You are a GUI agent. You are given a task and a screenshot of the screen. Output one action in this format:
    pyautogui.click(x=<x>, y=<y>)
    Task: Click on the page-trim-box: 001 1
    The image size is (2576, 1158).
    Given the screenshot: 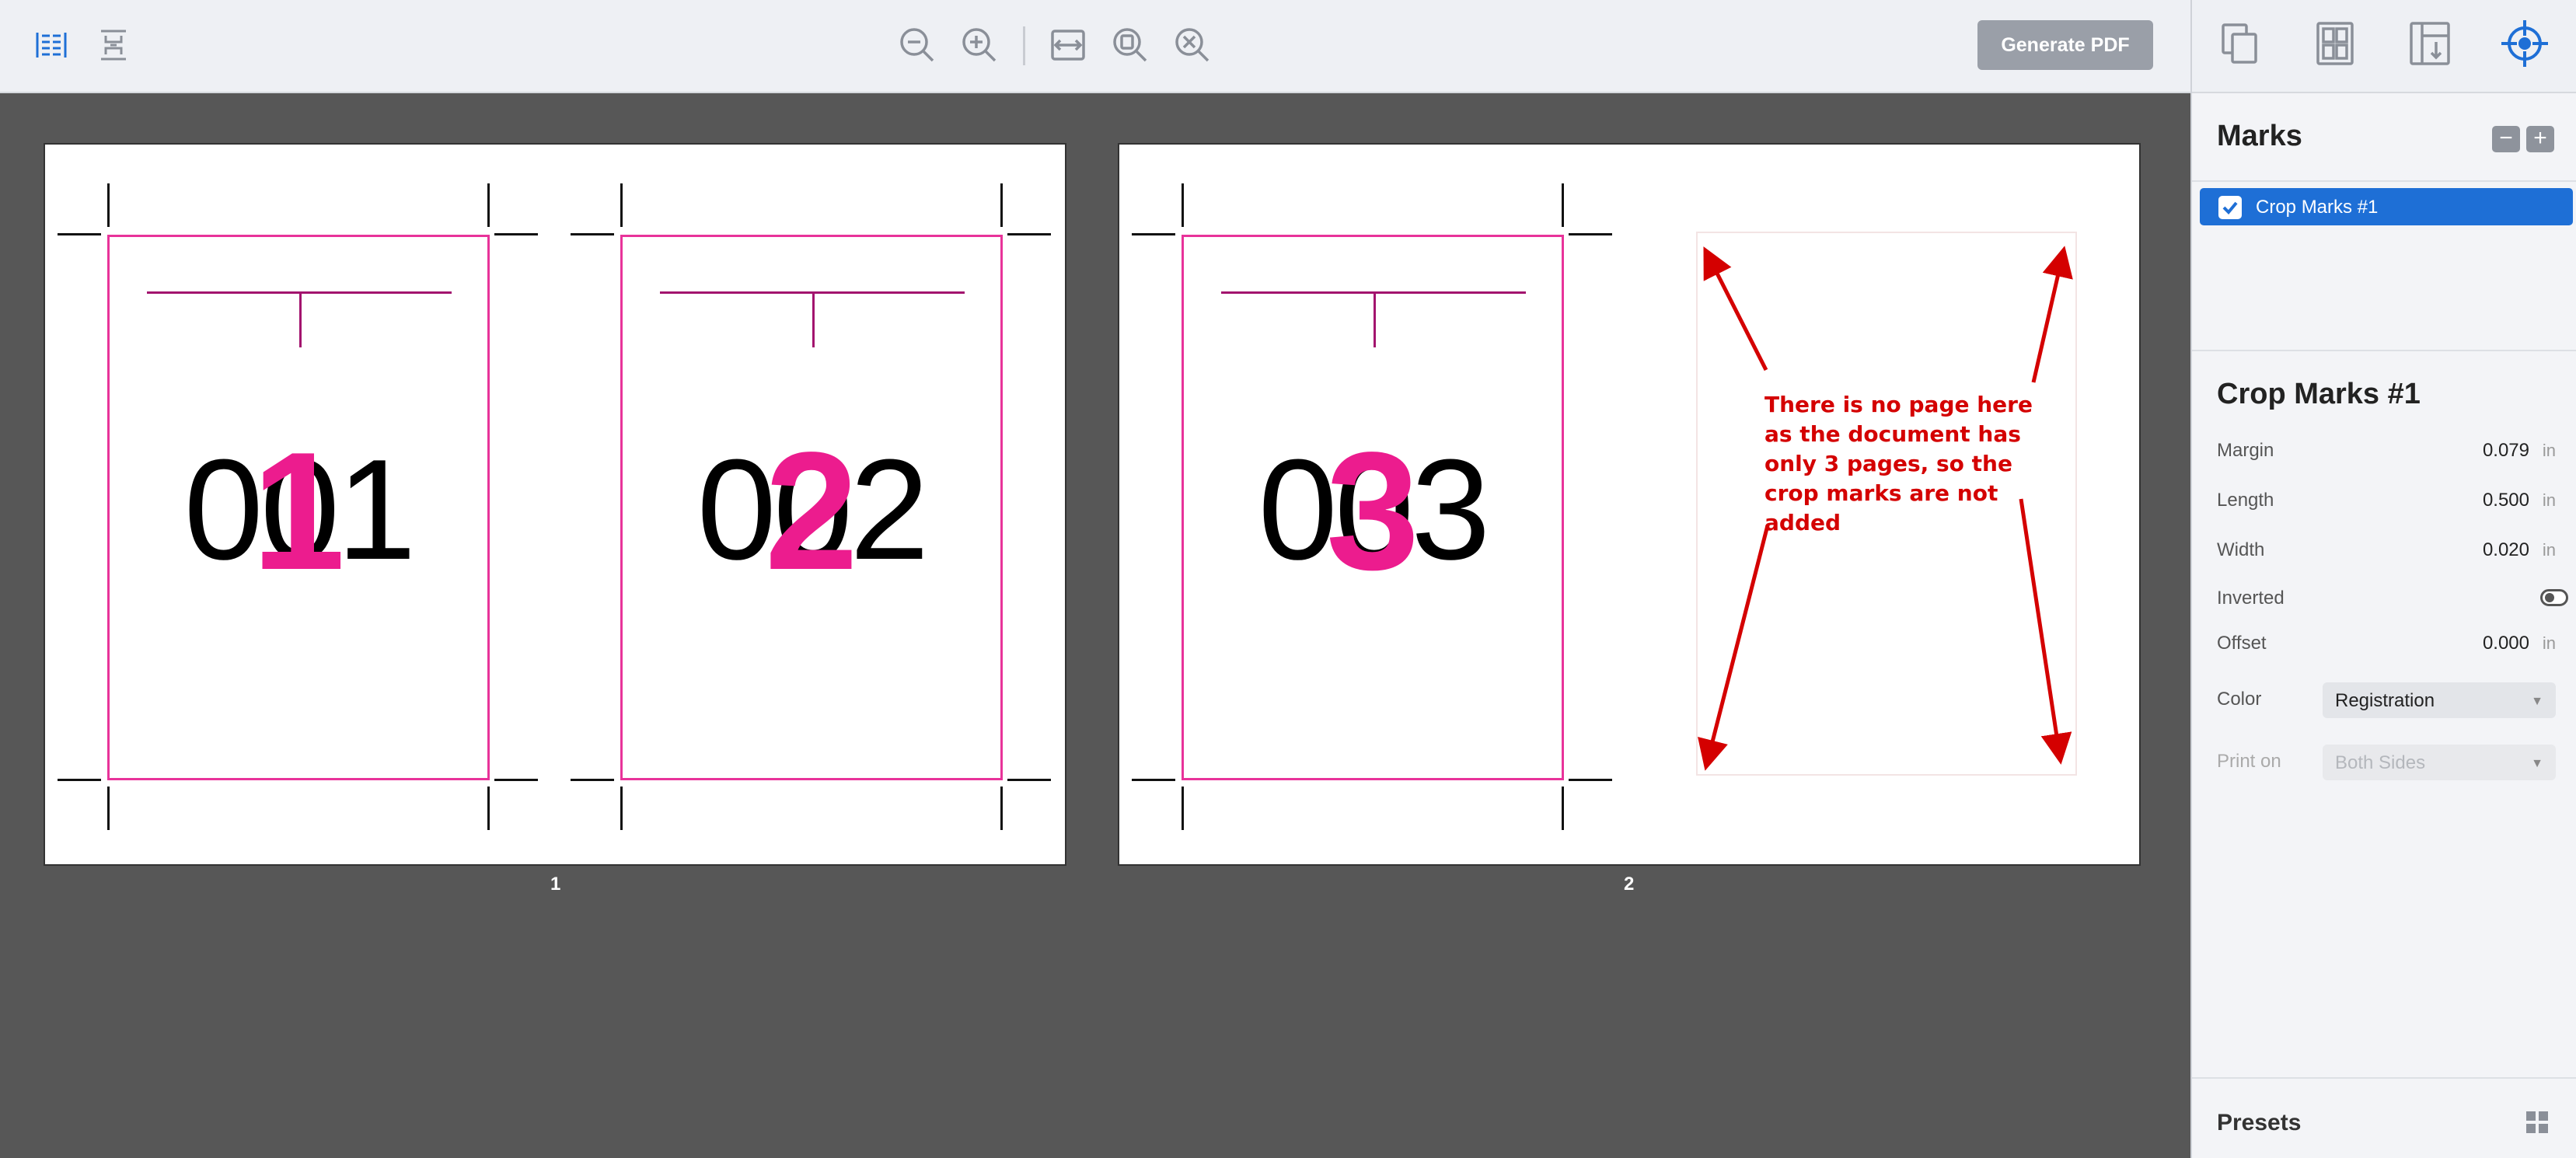 What is the action you would take?
    pyautogui.click(x=299, y=507)
    